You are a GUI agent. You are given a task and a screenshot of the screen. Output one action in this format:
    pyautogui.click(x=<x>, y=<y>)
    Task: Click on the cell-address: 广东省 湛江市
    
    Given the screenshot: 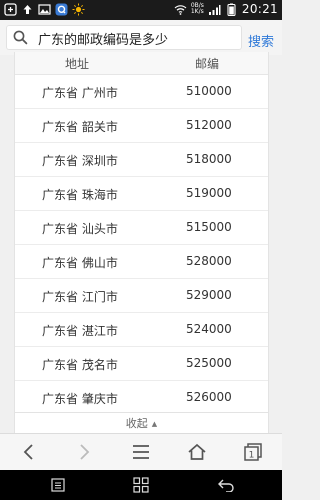 What is the action you would take?
    pyautogui.click(x=80, y=331)
    